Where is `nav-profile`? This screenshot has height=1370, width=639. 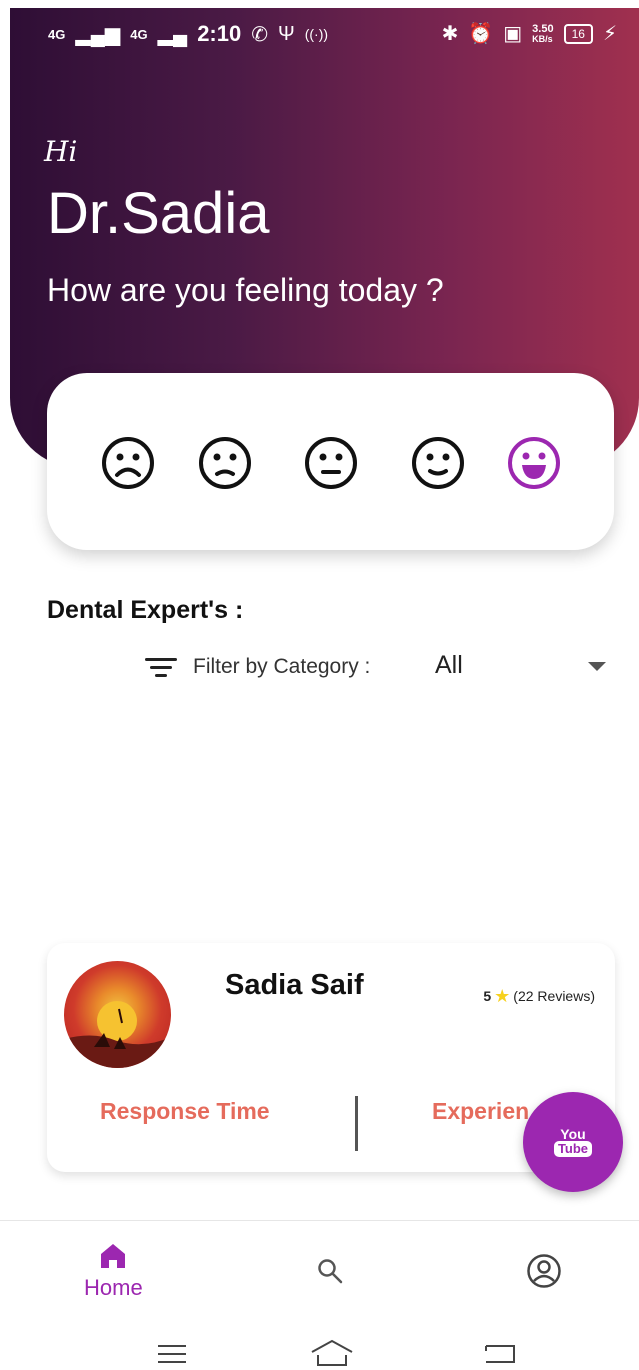 nav-profile is located at coordinates (544, 1271).